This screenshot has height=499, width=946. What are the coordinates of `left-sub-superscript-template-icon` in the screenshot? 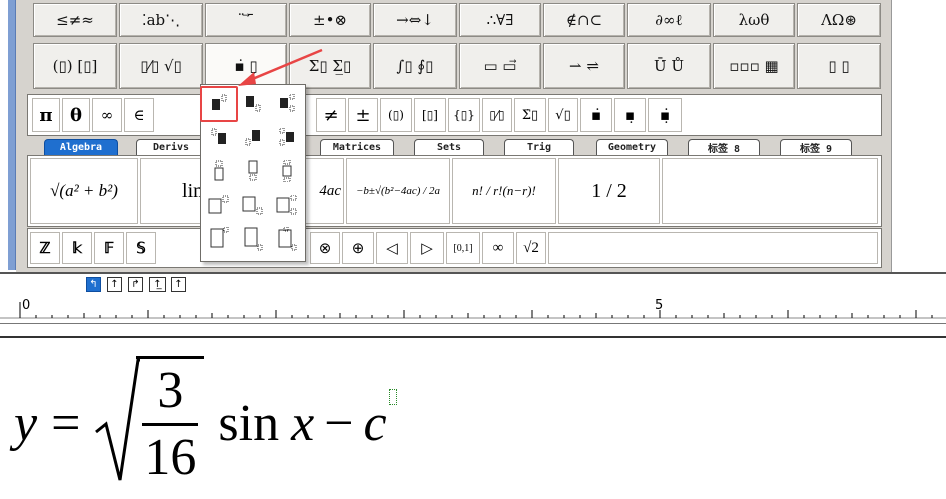 It's located at (286, 137).